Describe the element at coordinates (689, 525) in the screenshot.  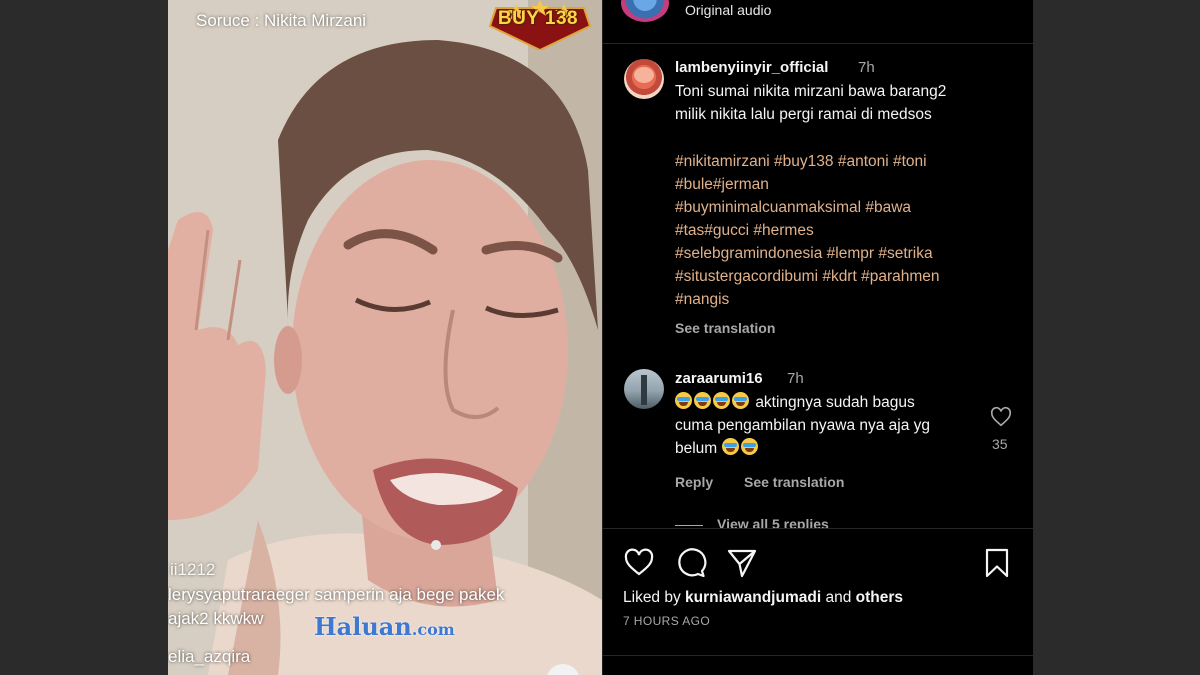
I see `replies-divider` at that location.